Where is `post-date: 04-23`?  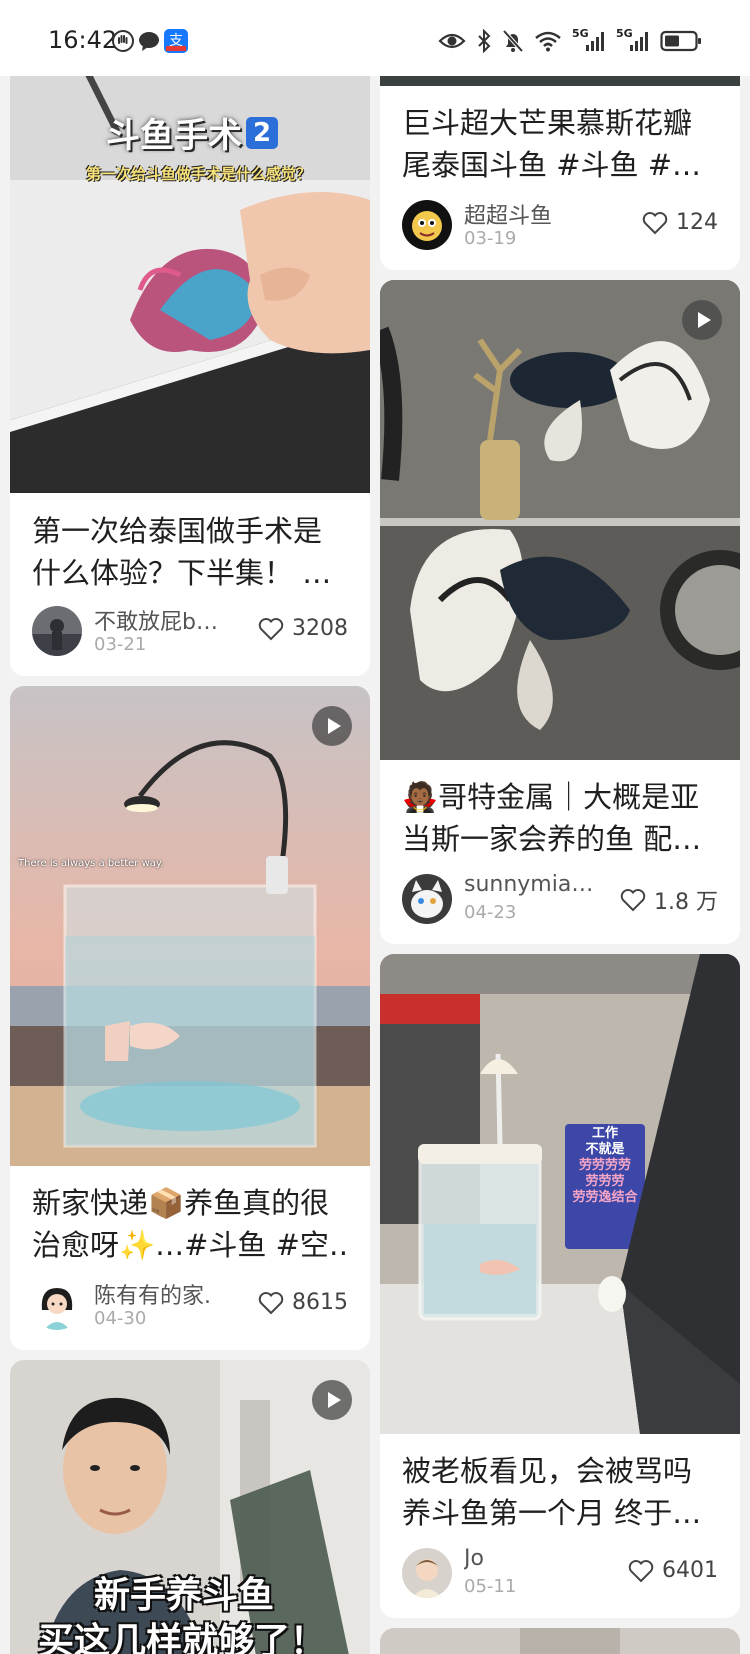
post-date: 04-23 is located at coordinates (490, 912).